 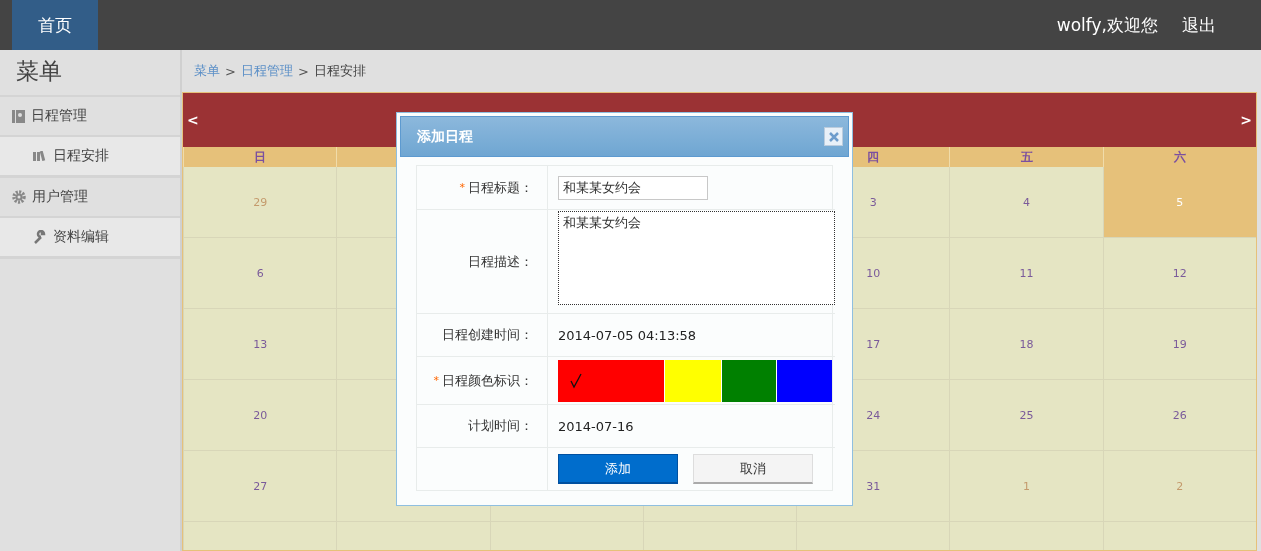 I want to click on day-number: 24, so click(x=873, y=415).